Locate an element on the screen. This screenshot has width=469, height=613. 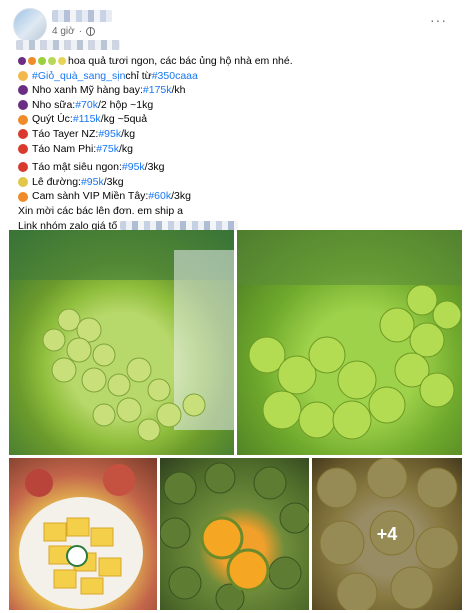
line-text: chỉ từ is located at coordinates (138, 75).